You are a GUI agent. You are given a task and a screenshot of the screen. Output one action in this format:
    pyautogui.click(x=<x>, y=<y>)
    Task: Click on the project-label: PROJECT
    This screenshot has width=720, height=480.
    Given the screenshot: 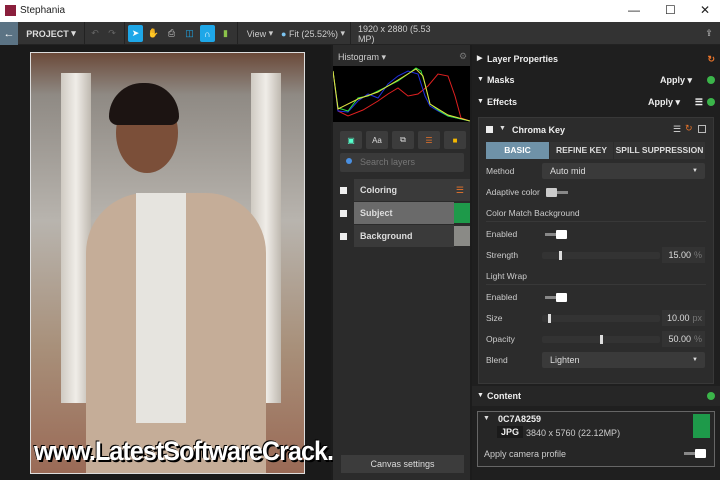 What is the action you would take?
    pyautogui.click(x=47, y=33)
    